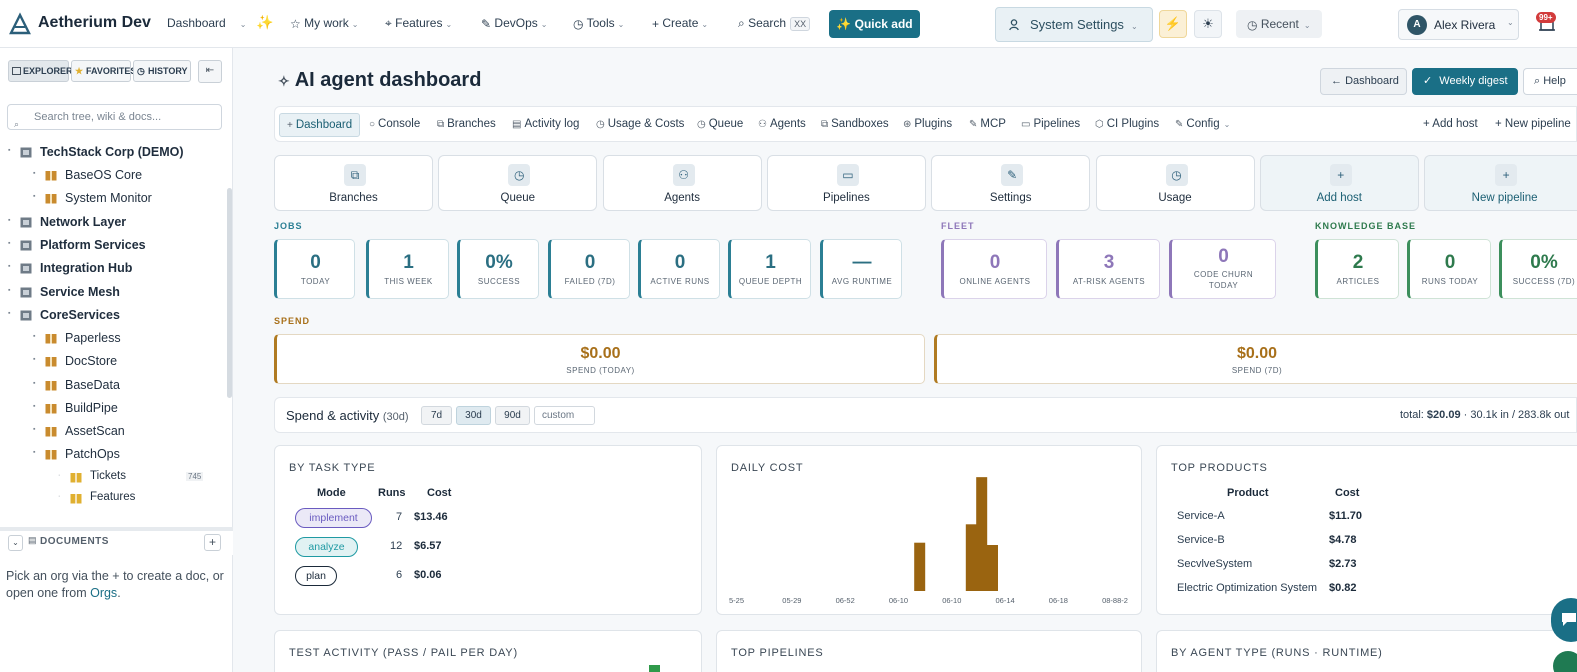 The height and width of the screenshot is (672, 1577). I want to click on stat-label: QUEUE DEPTH, so click(770, 281).